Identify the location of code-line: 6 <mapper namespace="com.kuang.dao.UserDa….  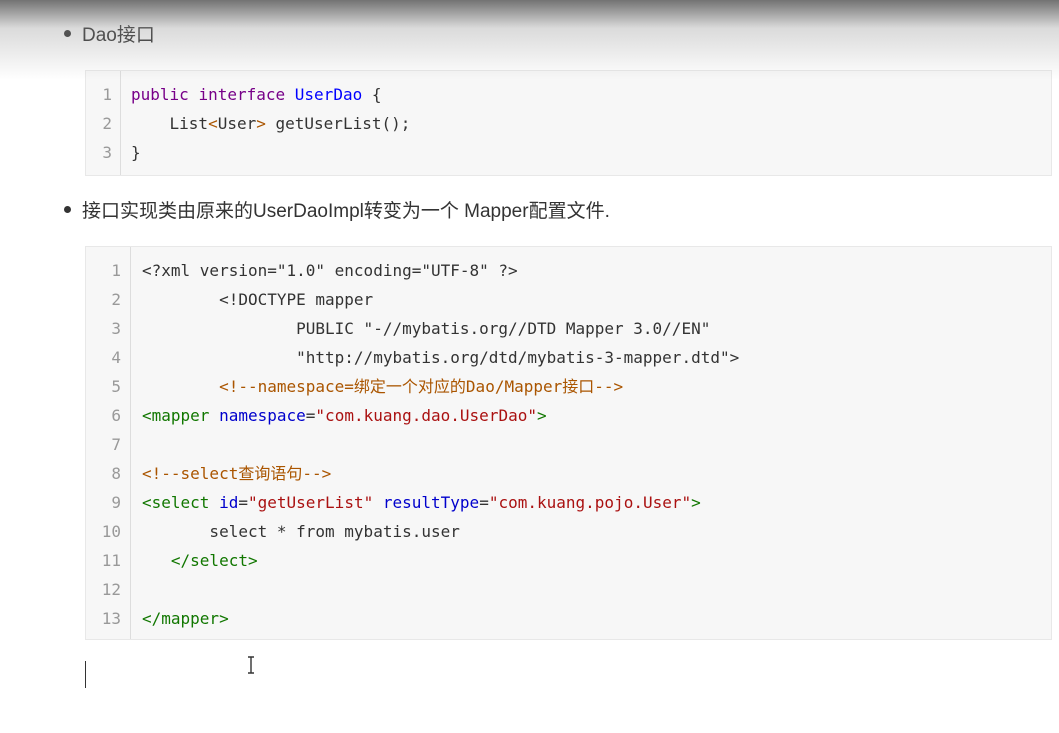
(568, 415).